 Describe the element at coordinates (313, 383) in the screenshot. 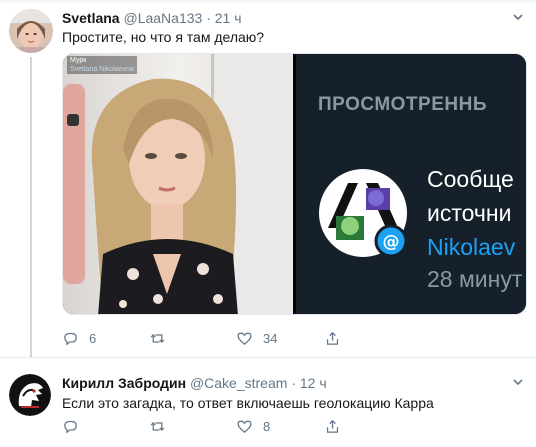

I see `timestamp: 12 ч` at that location.